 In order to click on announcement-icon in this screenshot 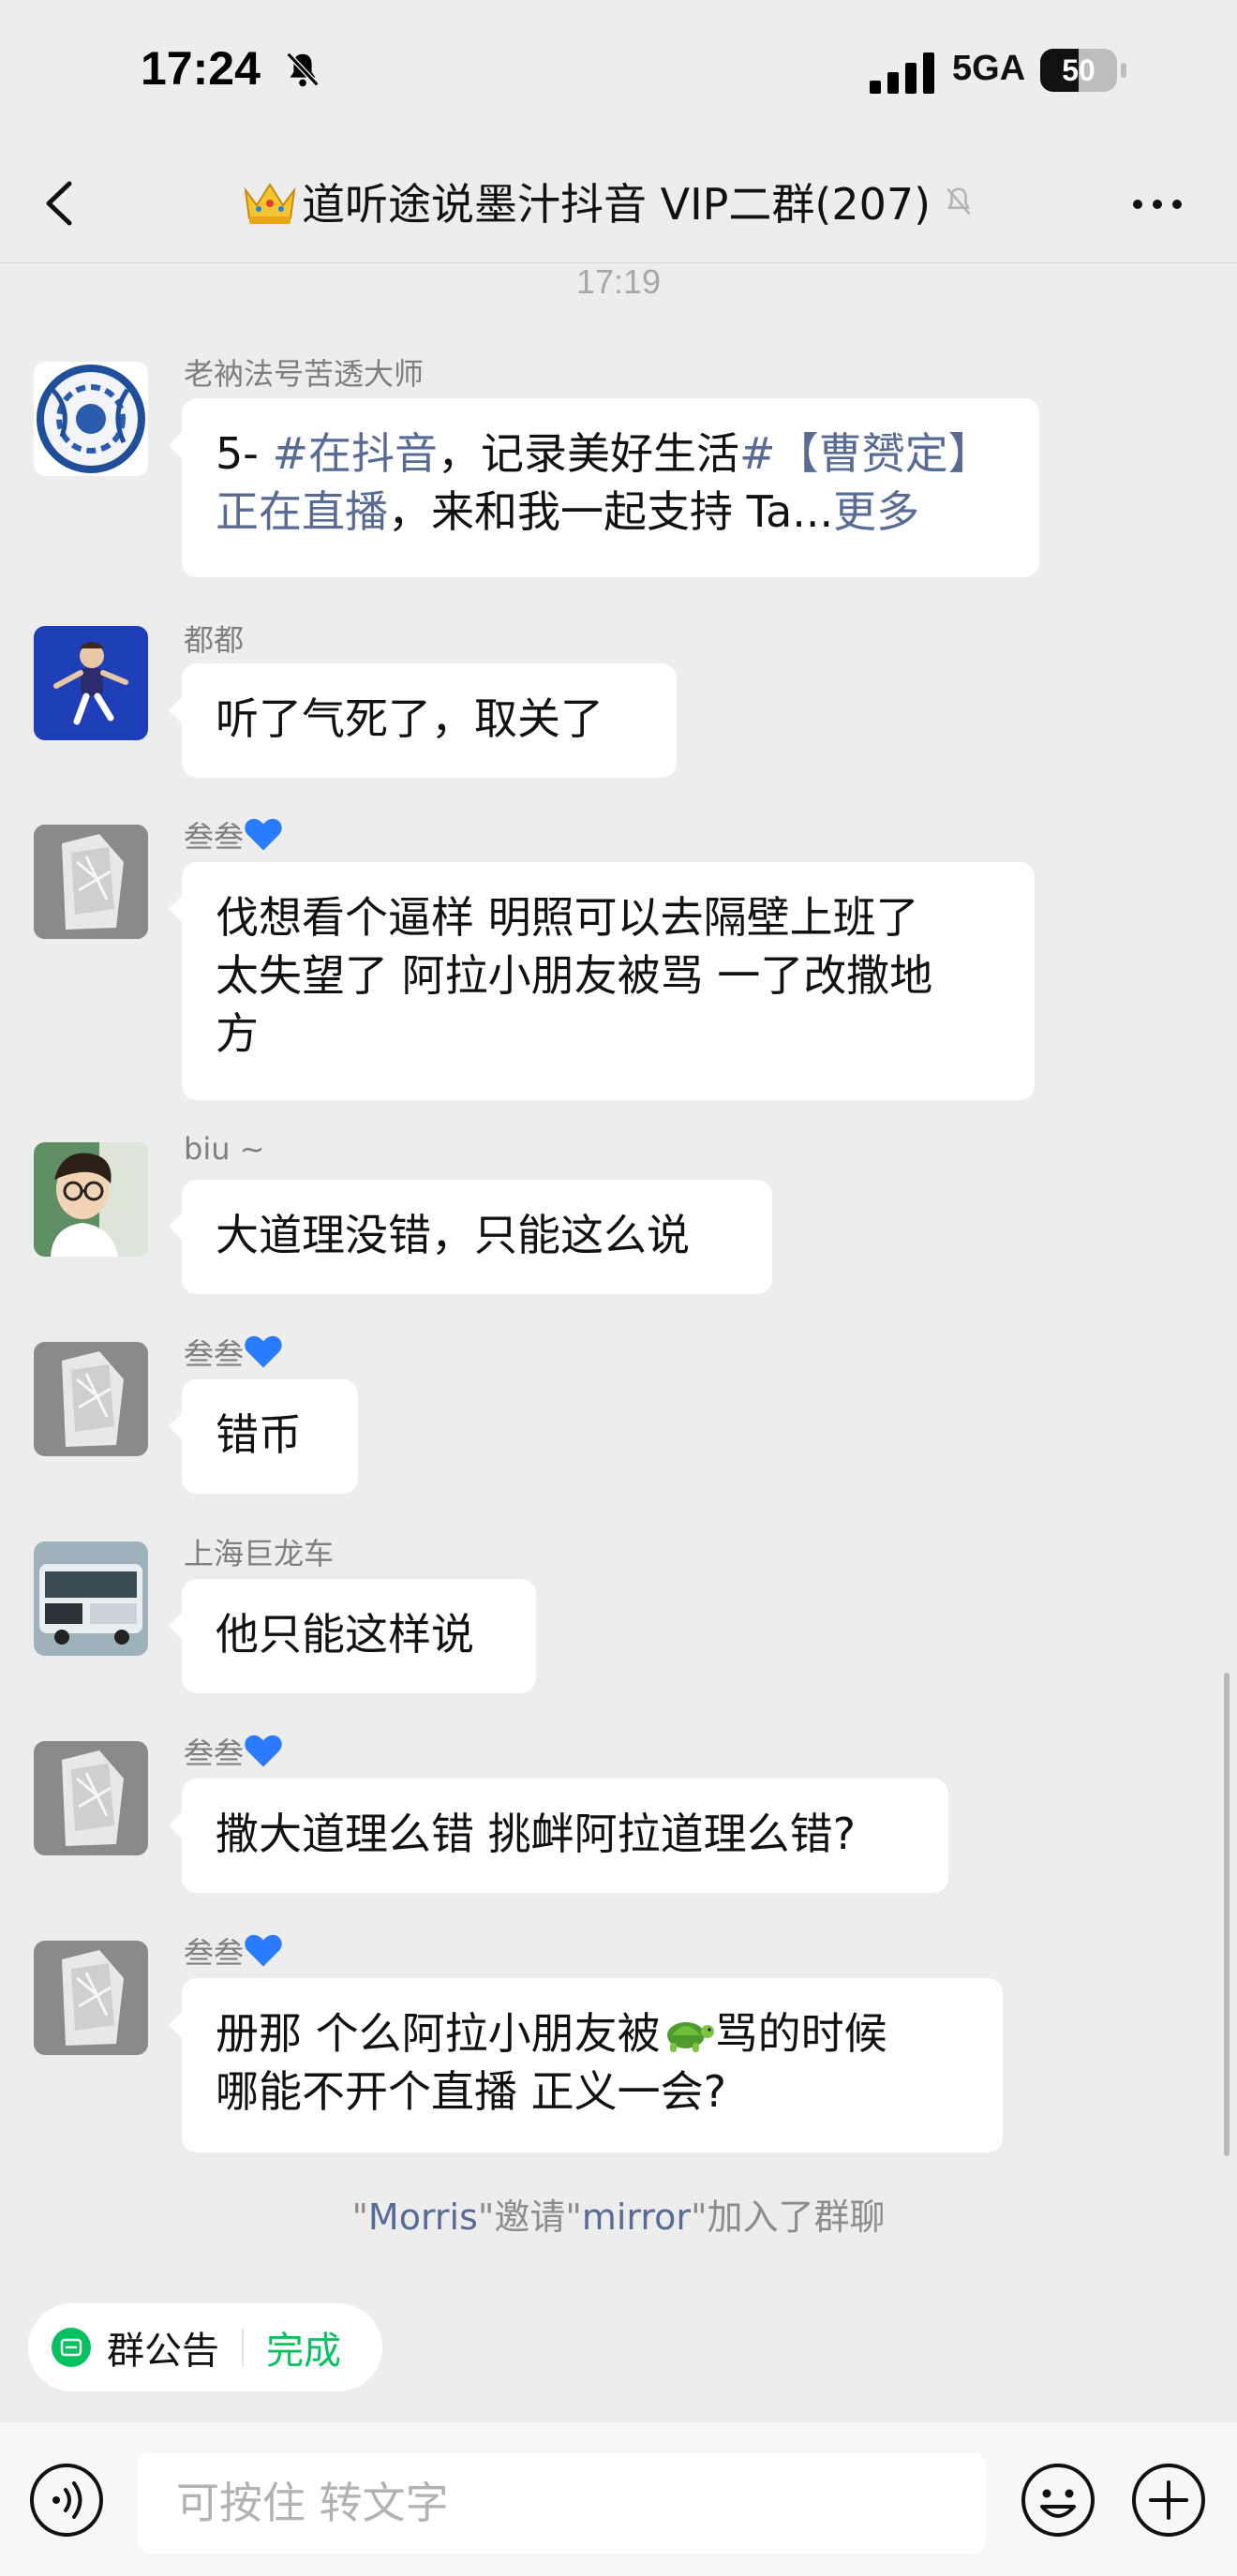, I will do `click(71, 2347)`.